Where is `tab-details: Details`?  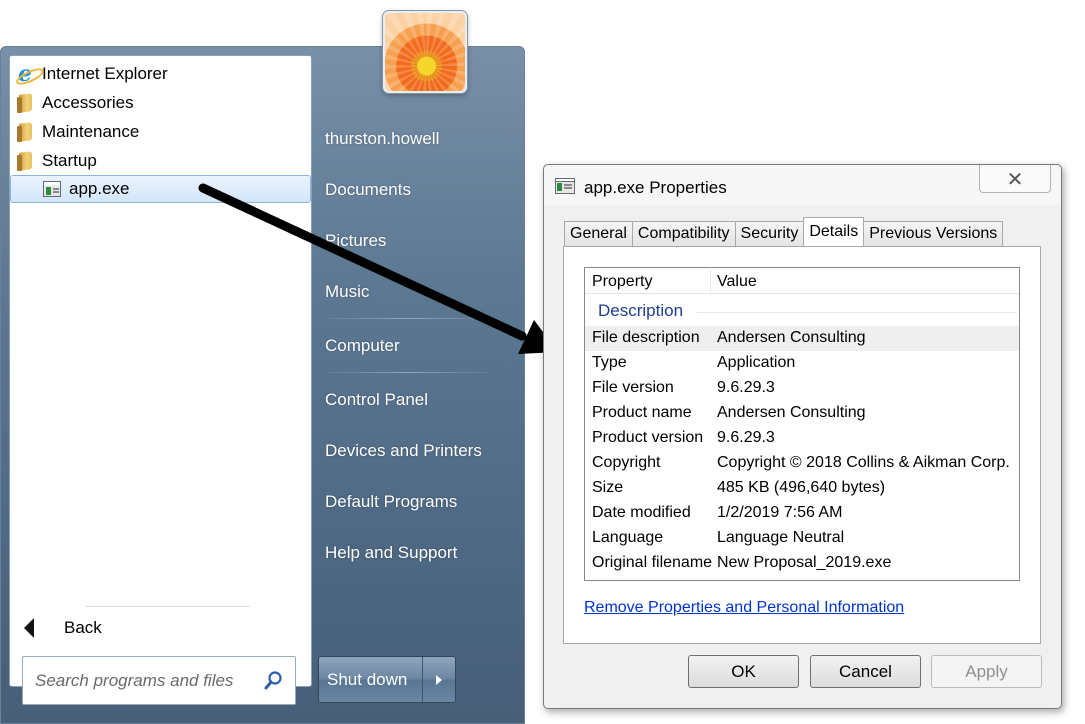
tab-details: Details is located at coordinates (834, 231).